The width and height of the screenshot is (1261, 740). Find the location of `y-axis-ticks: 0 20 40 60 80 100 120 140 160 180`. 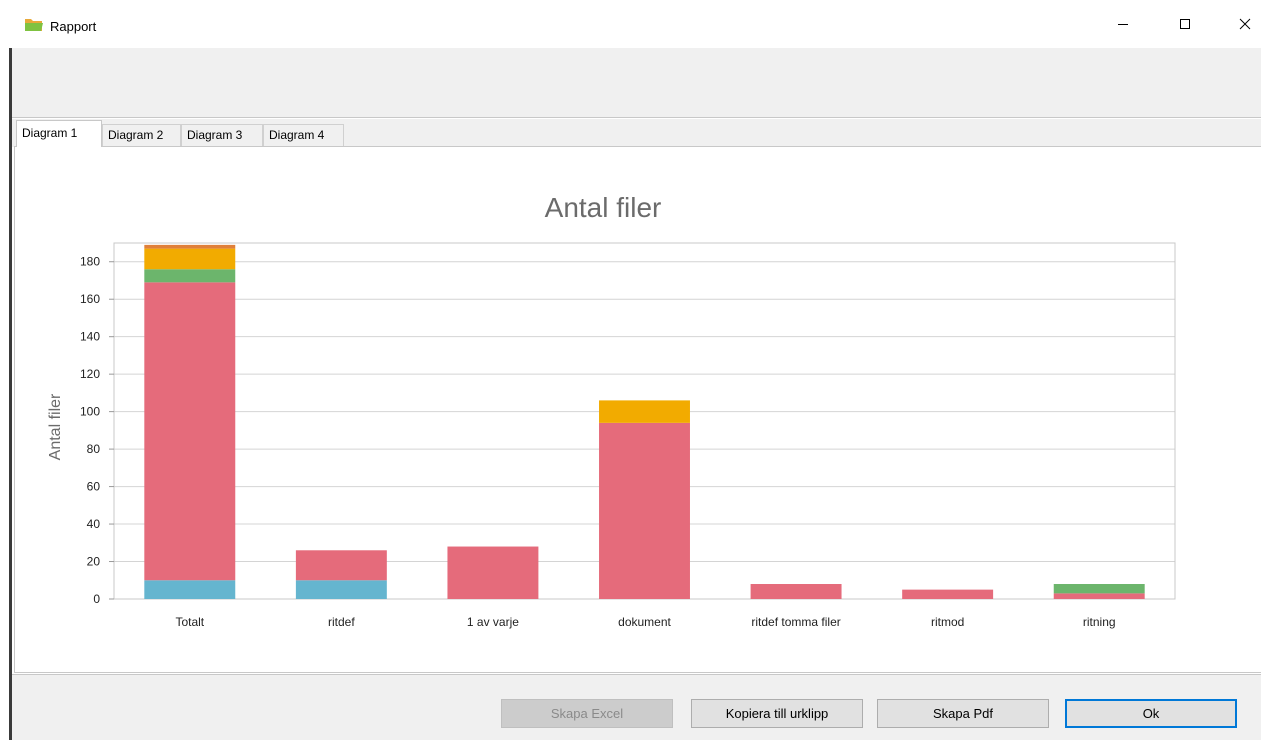

y-axis-ticks: 0 20 40 60 80 100 120 140 160 180 is located at coordinates (97, 430).